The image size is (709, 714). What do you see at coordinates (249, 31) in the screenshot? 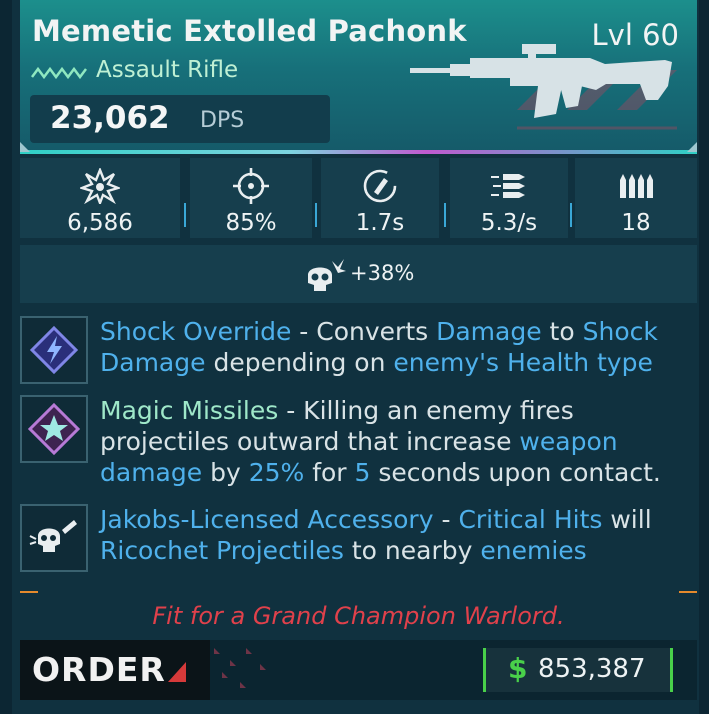
I see `weapon-name: Memetic Extolled Pachonk` at bounding box center [249, 31].